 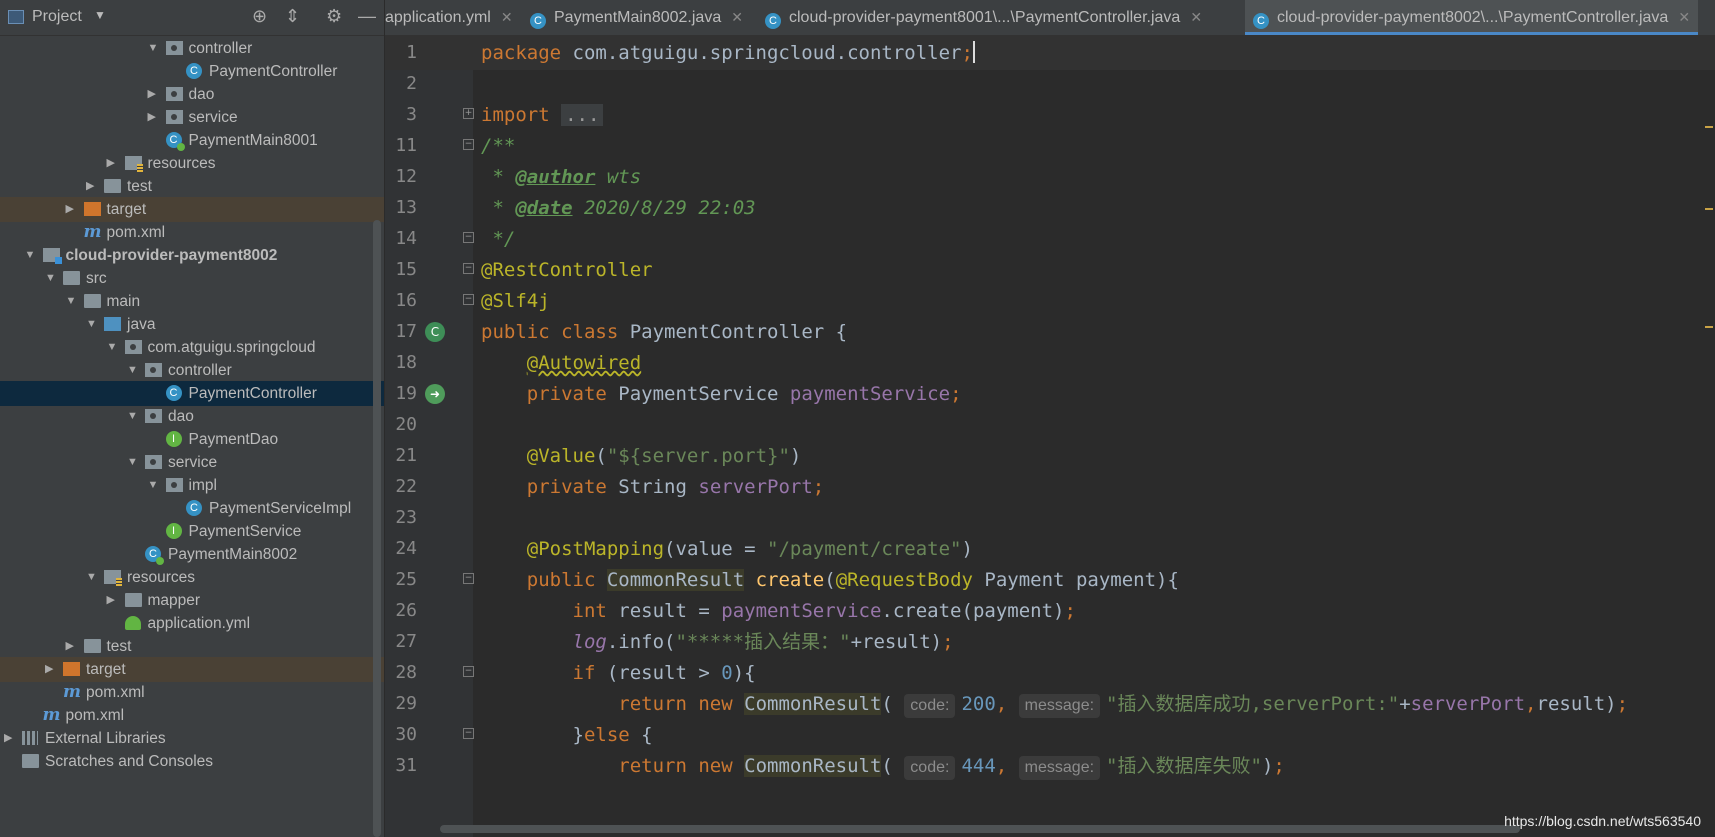 What do you see at coordinates (192, 278) in the screenshot?
I see `tree-item: ▼ src` at bounding box center [192, 278].